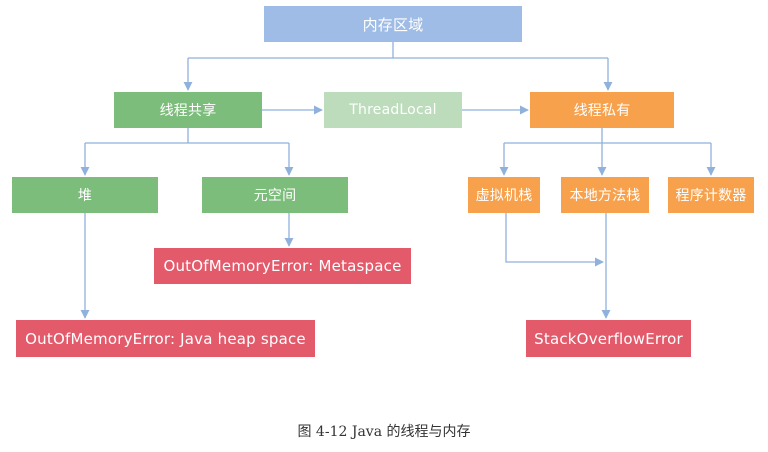 This screenshot has height=452, width=768. What do you see at coordinates (608, 338) in the screenshot?
I see `node-stack-overflow: StackOverflowError` at bounding box center [608, 338].